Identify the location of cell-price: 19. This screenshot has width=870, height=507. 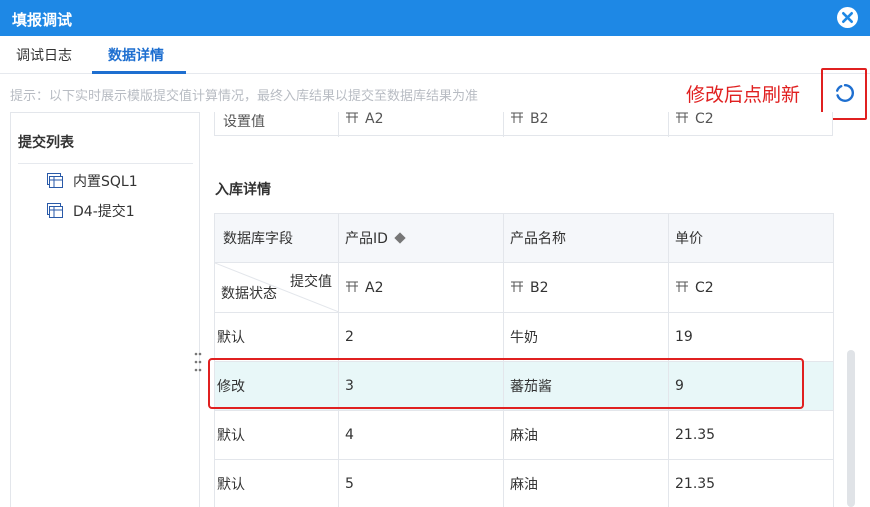
(751, 337).